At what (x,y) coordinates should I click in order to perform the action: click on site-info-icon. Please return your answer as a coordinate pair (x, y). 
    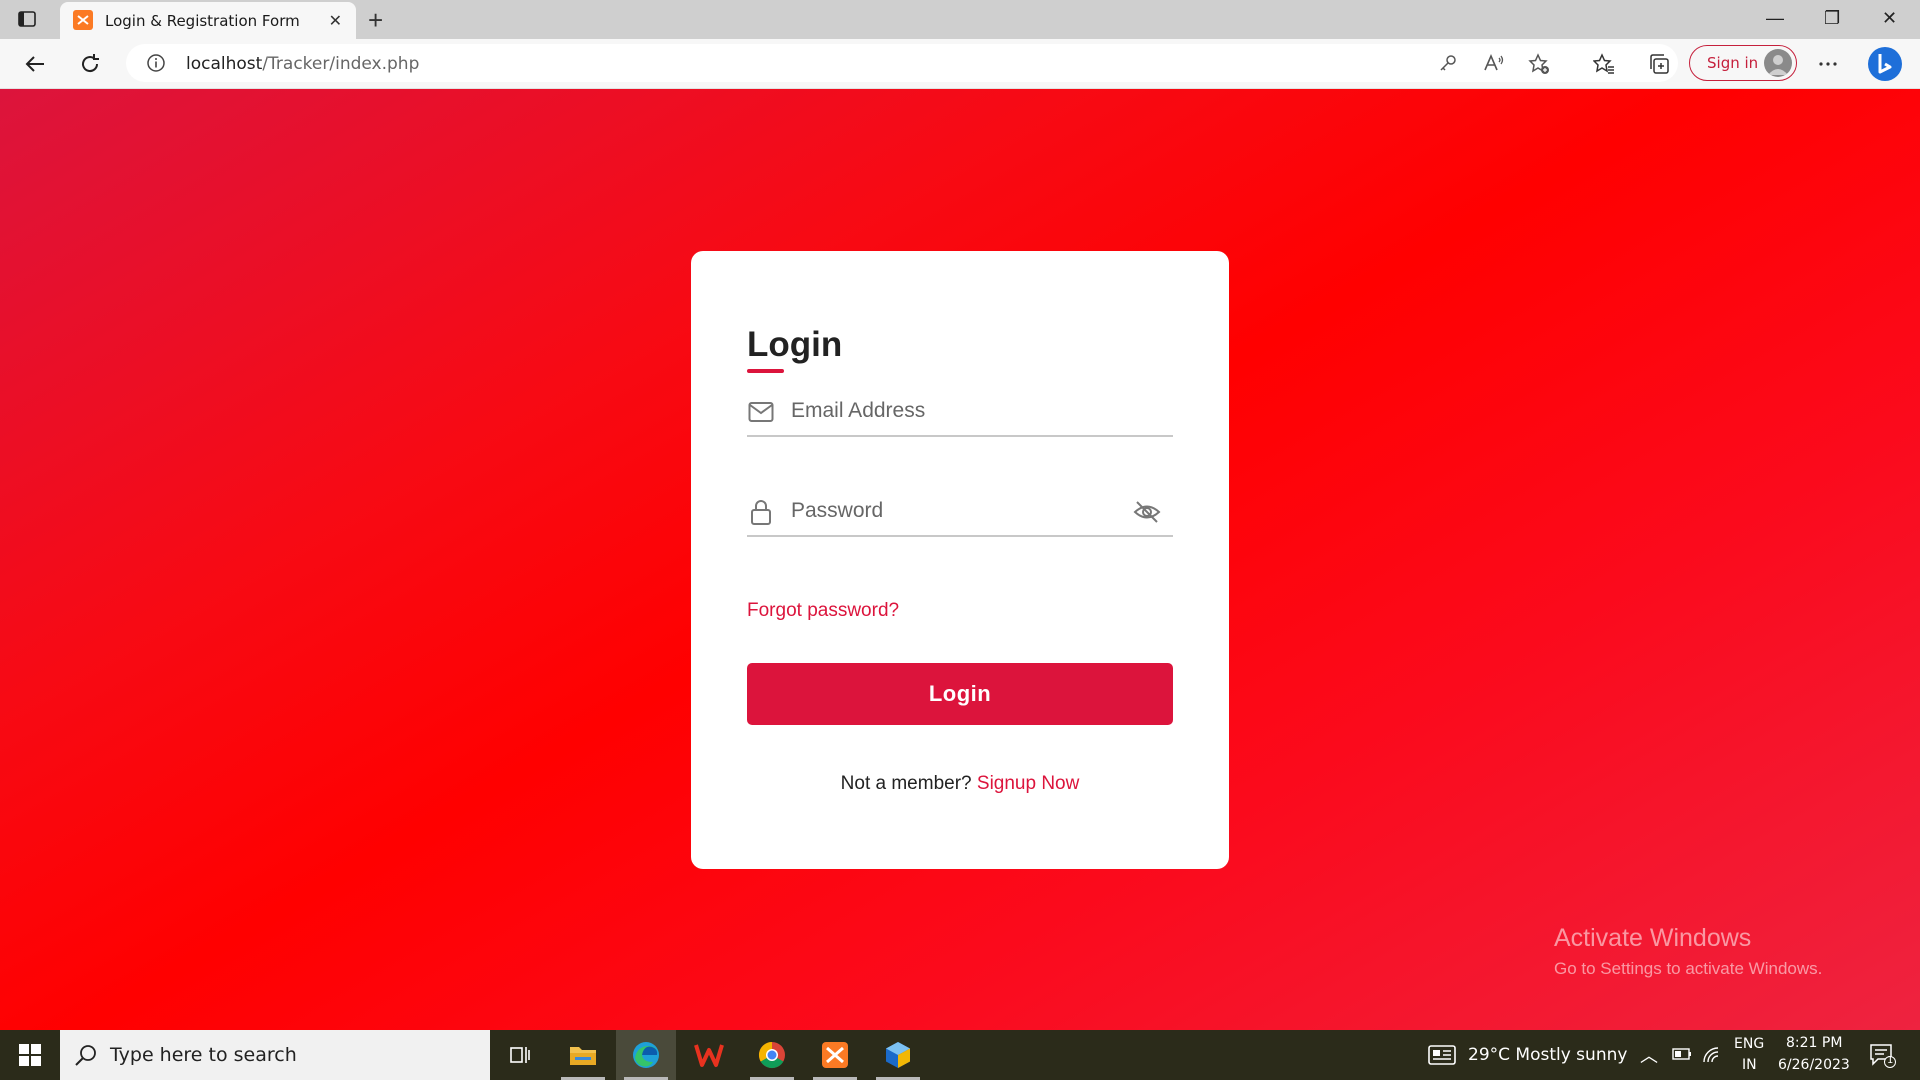
    Looking at the image, I should click on (156, 63).